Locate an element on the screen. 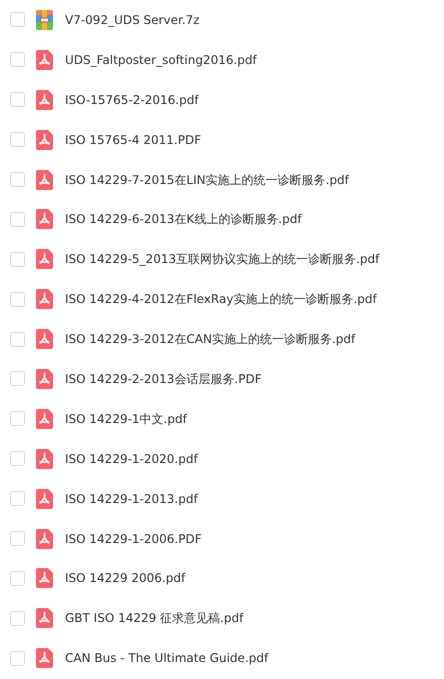 The image size is (444, 679). file-name: ISO 14229-2-2013会话层服务.PDF is located at coordinates (163, 379).